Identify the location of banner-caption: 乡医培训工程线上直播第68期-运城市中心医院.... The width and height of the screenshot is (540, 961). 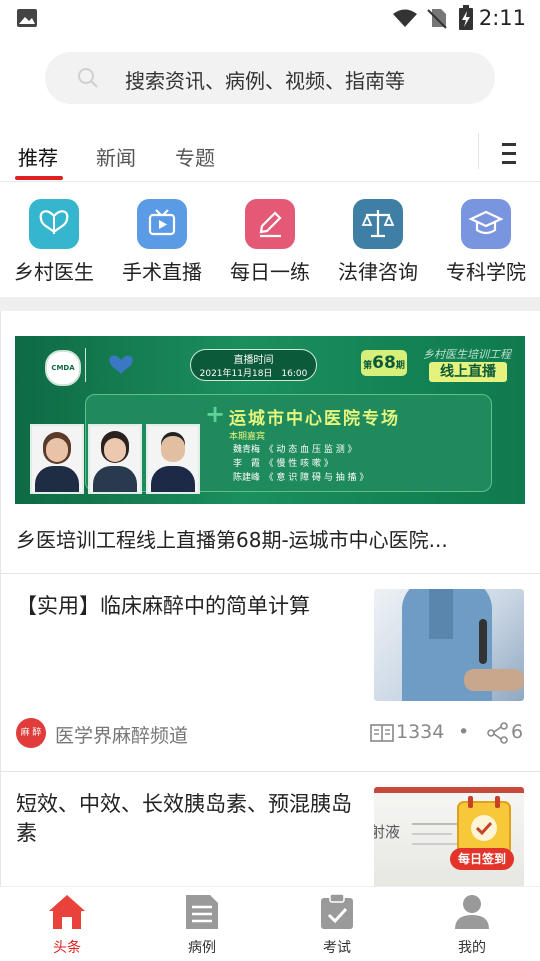
(271, 538).